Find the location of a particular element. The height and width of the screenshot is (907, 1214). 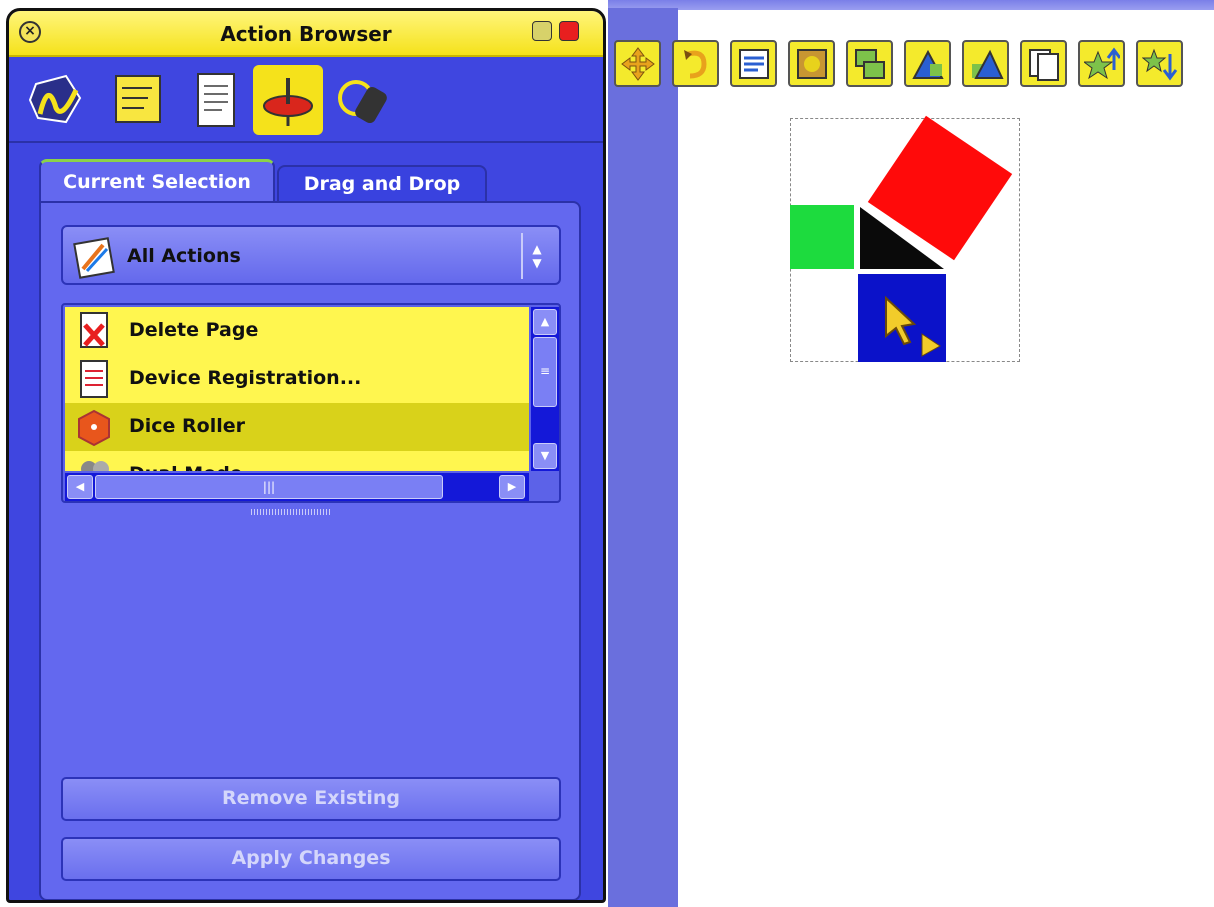

scroll-left-icon: ◀ is located at coordinates (80, 487).